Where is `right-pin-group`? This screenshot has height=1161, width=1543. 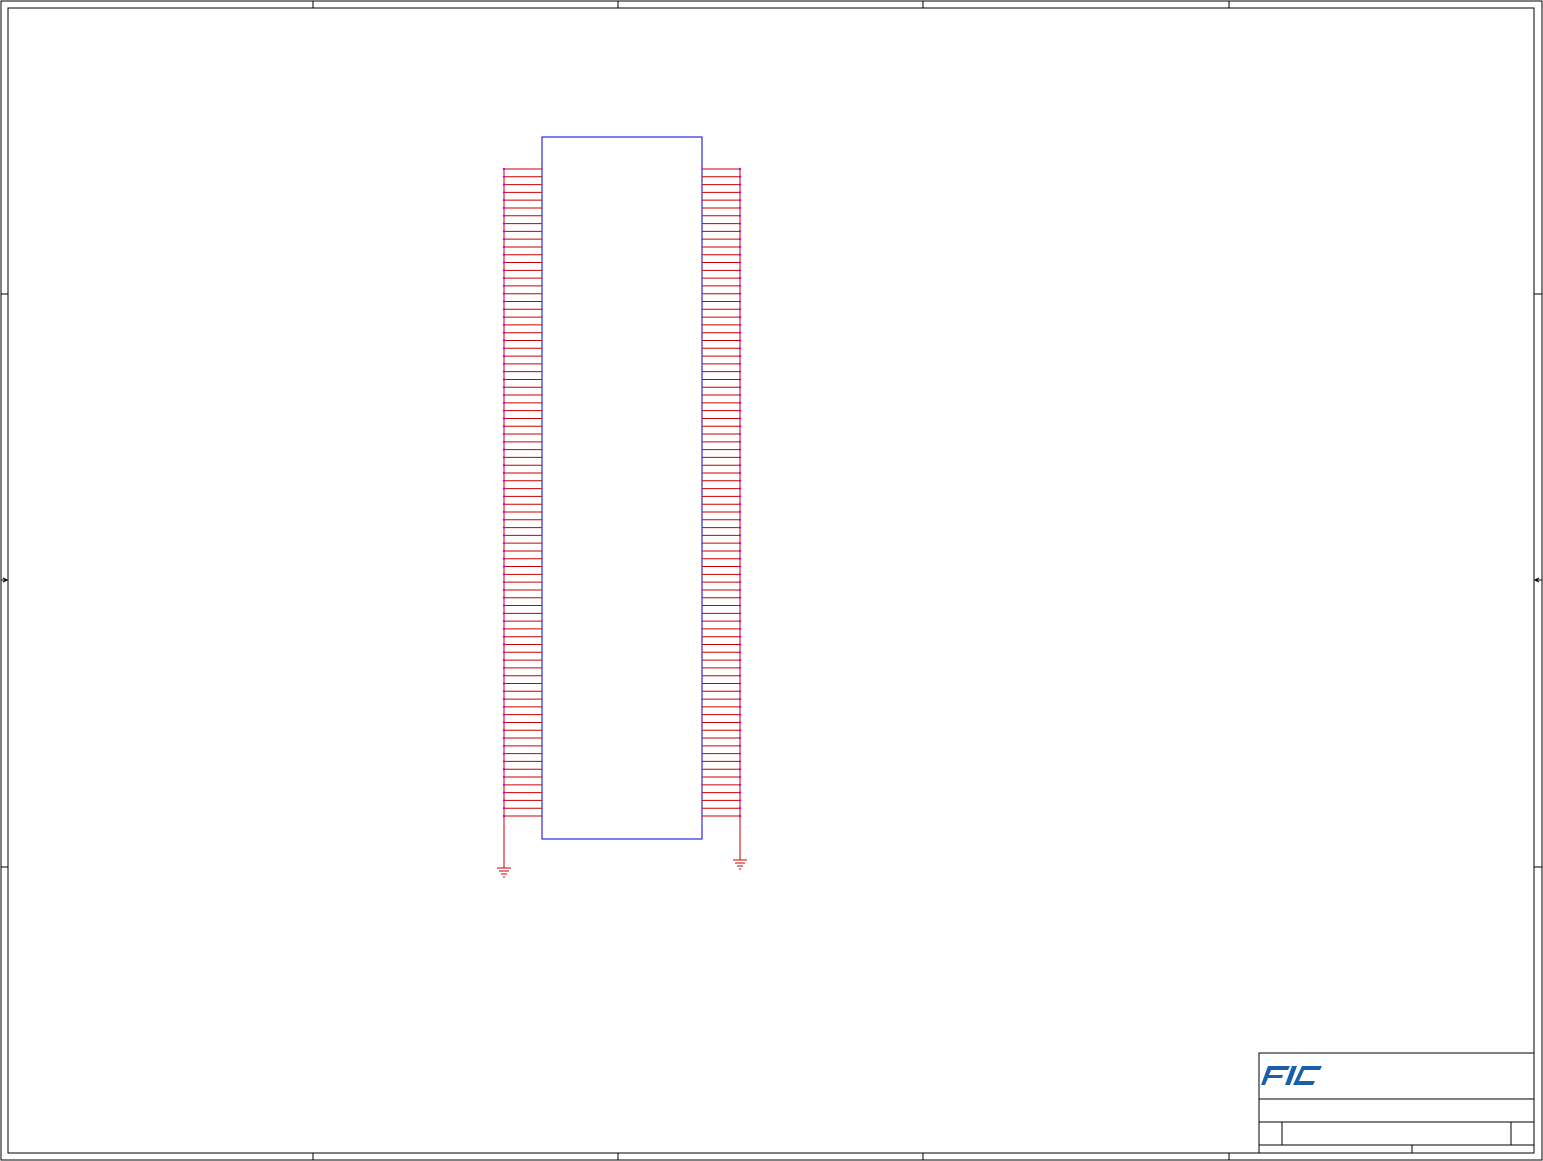 right-pin-group is located at coordinates (722, 492).